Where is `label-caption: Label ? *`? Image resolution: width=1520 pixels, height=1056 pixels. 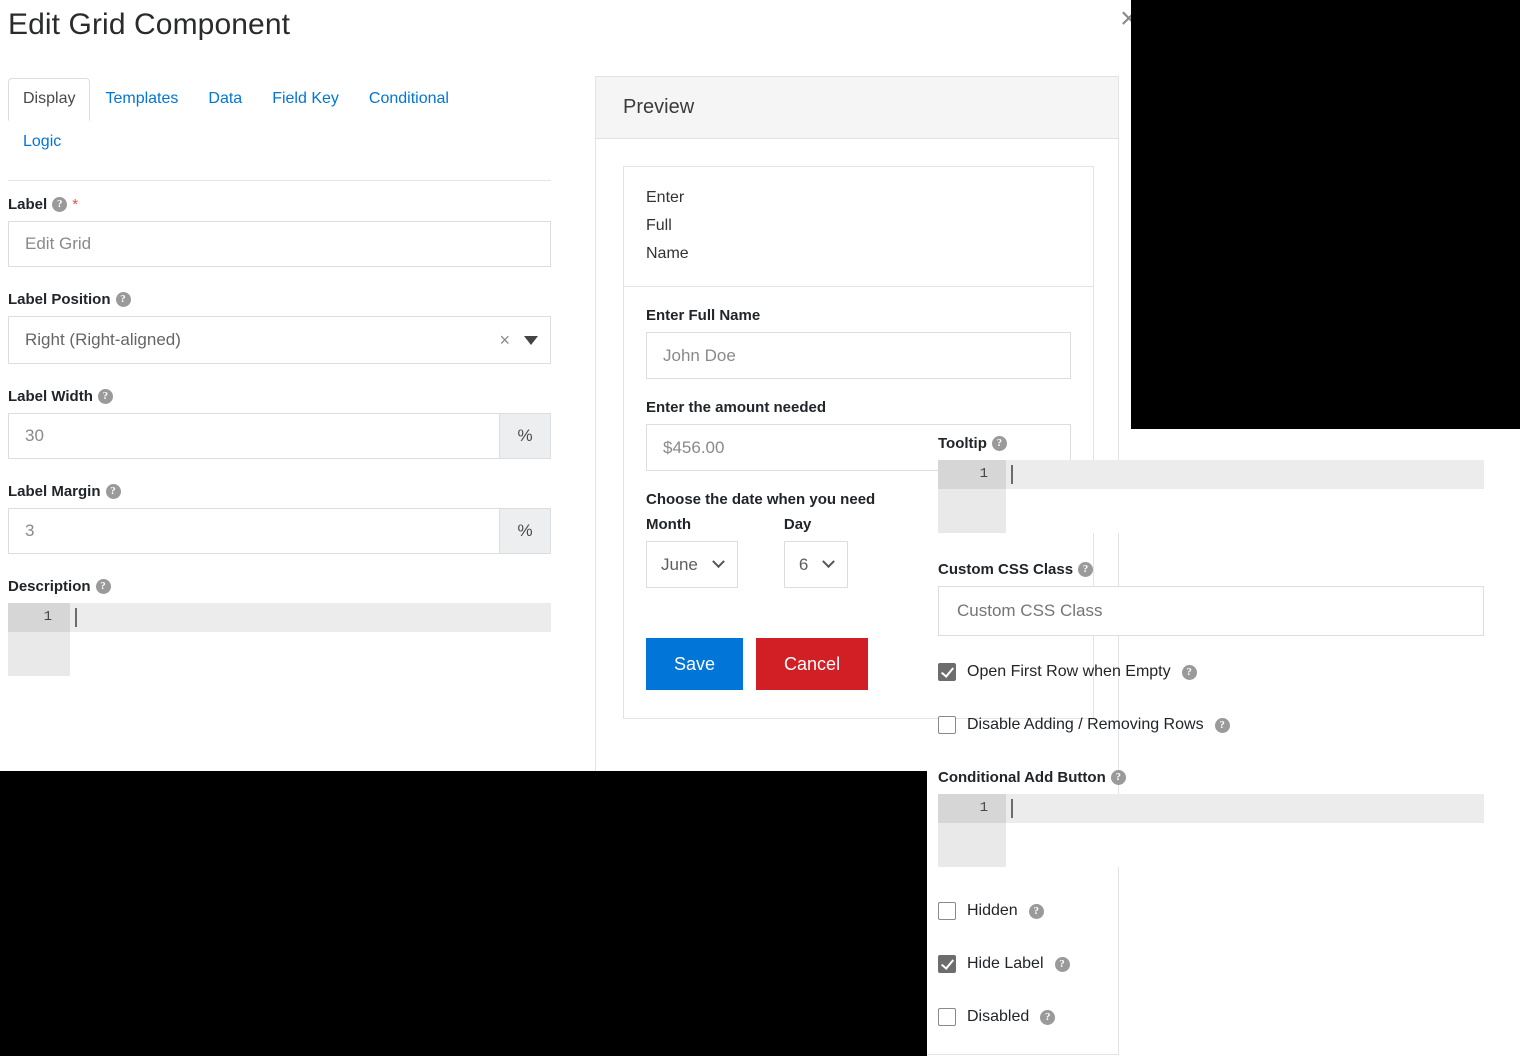 label-caption: Label ? * is located at coordinates (279, 204).